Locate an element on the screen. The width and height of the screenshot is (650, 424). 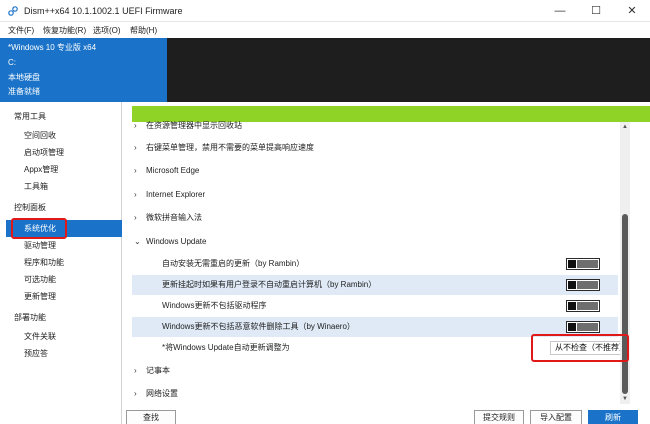
list-item: › 右键菜单管理，禁用不需要的菜单提高响应速度 is located at coordinates (375, 148).